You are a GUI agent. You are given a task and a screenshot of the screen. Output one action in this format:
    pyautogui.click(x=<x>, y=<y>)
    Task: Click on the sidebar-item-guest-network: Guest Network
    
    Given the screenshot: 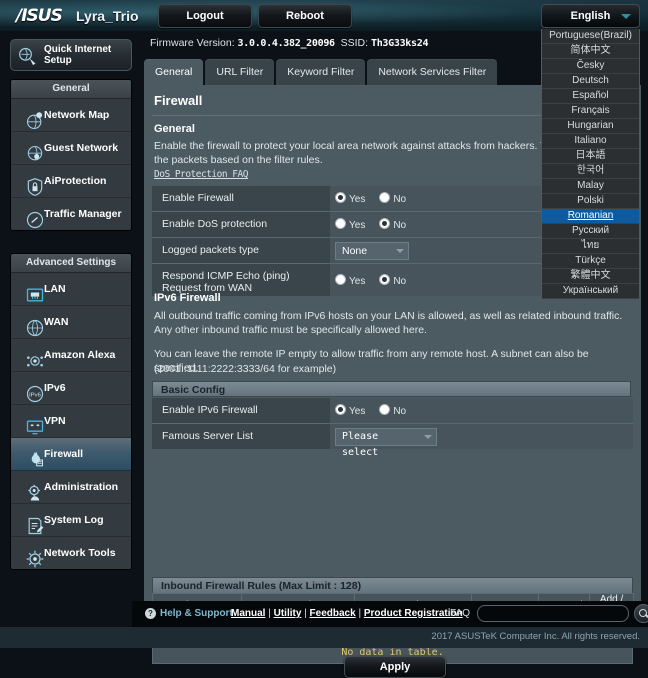 What is the action you would take?
    pyautogui.click(x=71, y=148)
    